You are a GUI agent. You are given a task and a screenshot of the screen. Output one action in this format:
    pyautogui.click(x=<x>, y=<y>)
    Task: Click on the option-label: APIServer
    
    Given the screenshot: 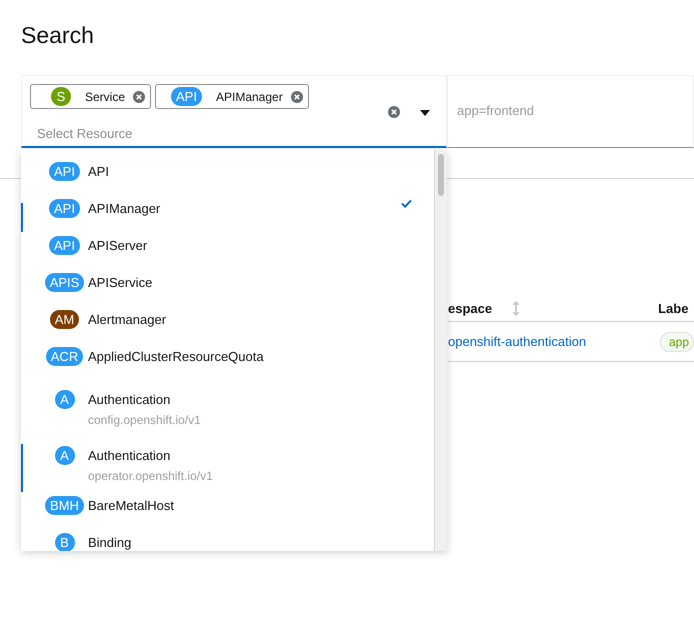 What is the action you would take?
    pyautogui.click(x=118, y=246)
    